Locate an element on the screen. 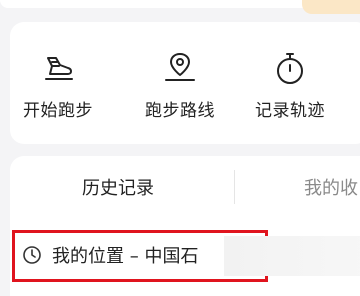 The height and width of the screenshot is (296, 360). tab-divider is located at coordinates (234, 187).